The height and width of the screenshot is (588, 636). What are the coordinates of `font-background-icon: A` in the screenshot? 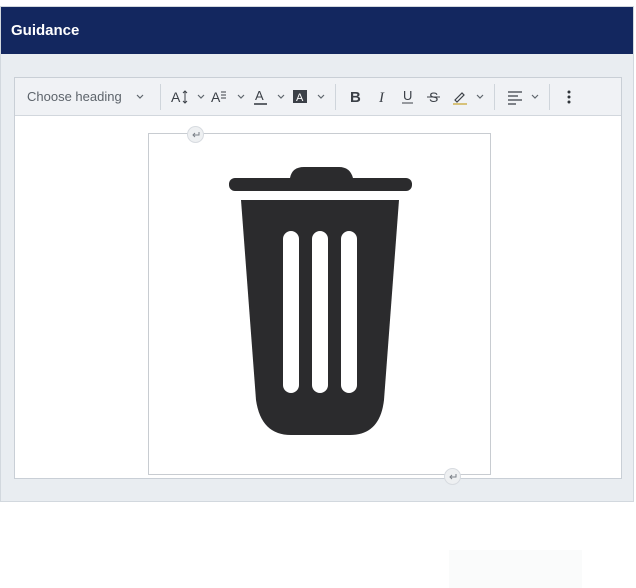 It's located at (300, 96).